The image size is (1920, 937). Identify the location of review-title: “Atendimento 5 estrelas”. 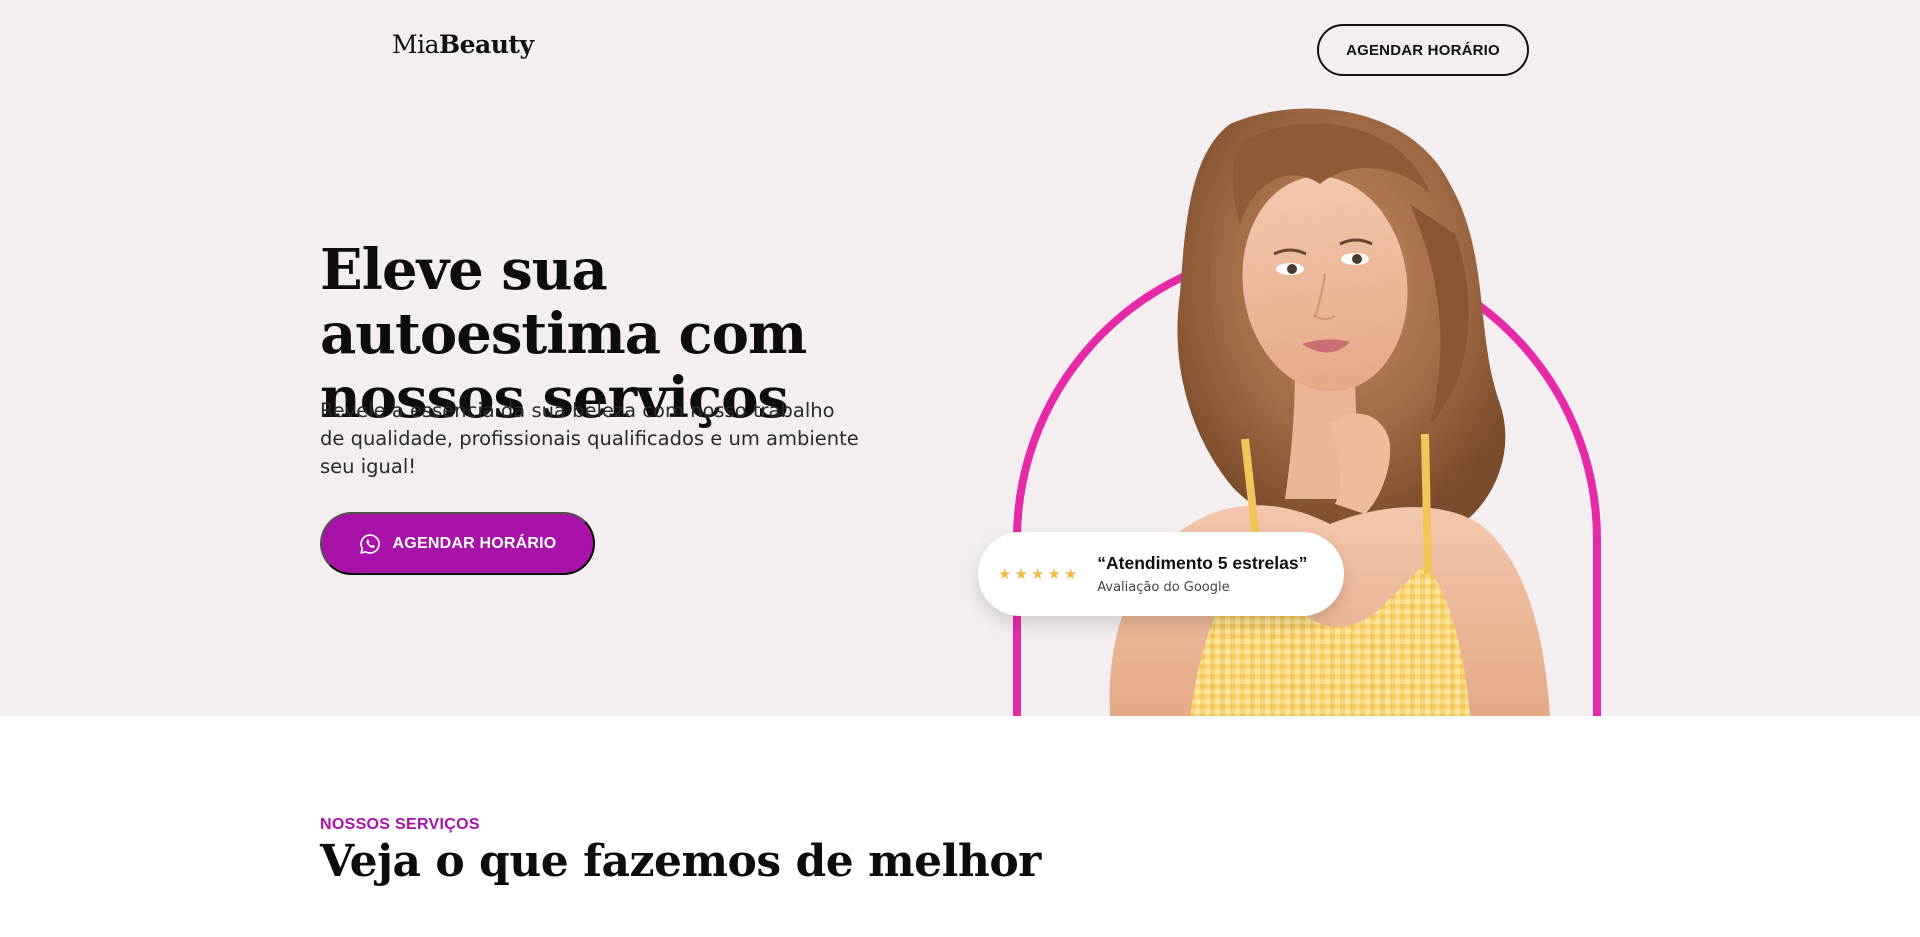
(1202, 563).